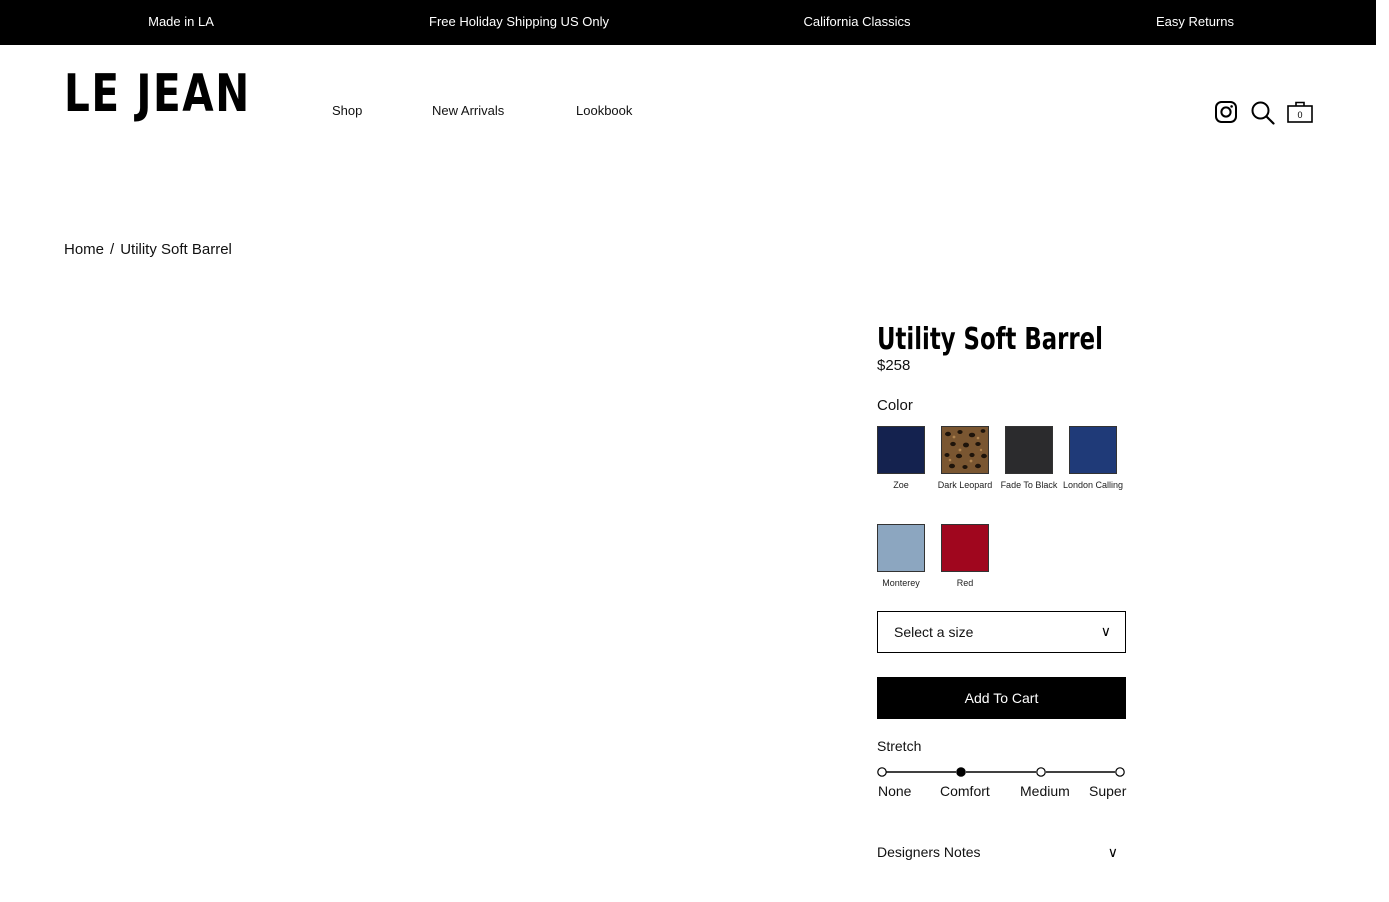 The height and width of the screenshot is (902, 1389). Describe the element at coordinates (1029, 450) in the screenshot. I see `swatch-fade-to-black` at that location.